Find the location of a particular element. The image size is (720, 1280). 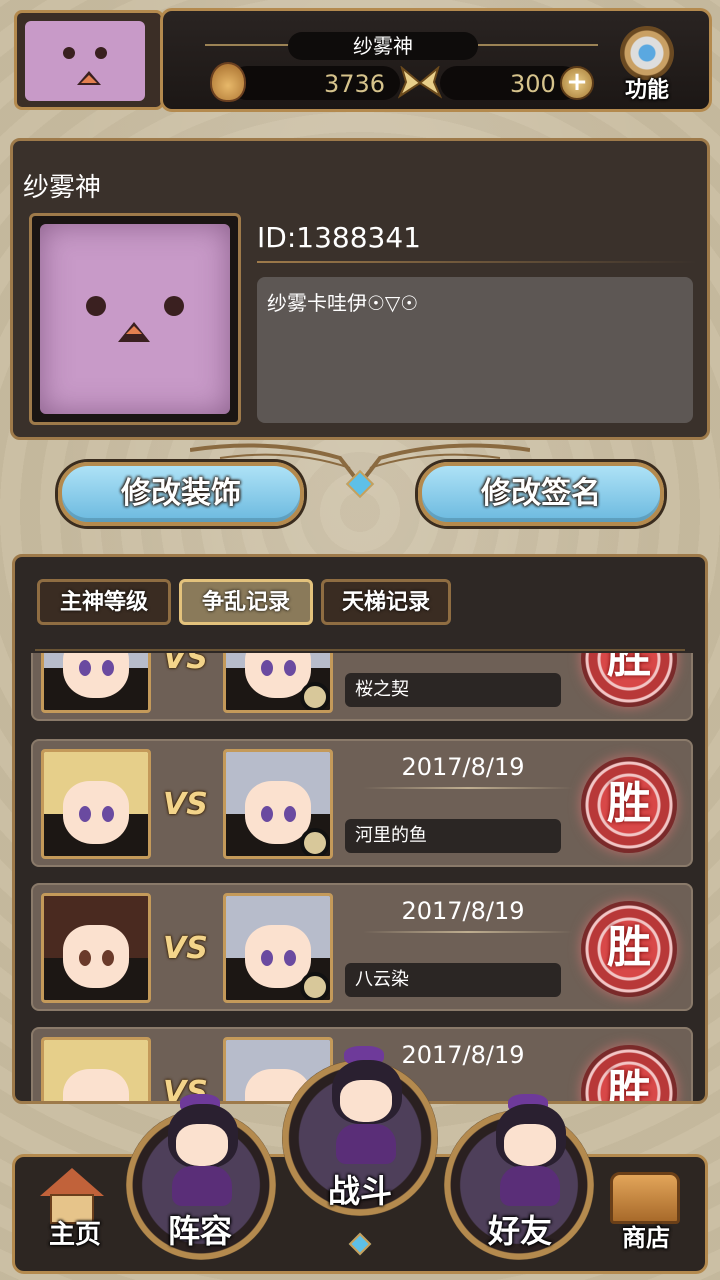

function-label: 功能 is located at coordinates (646, 90).